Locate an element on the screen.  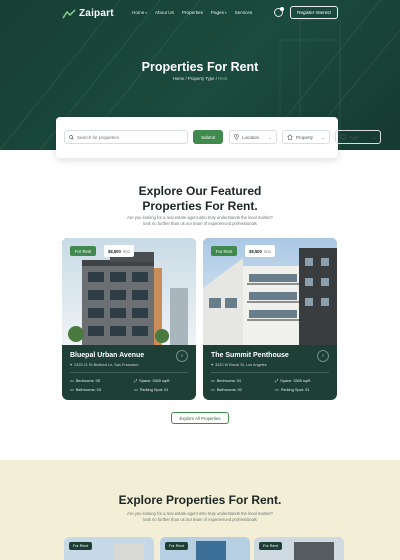
property-address: ⌖ 2325 21 St Bedford Ln, San Francisco is located at coordinates (104, 365).